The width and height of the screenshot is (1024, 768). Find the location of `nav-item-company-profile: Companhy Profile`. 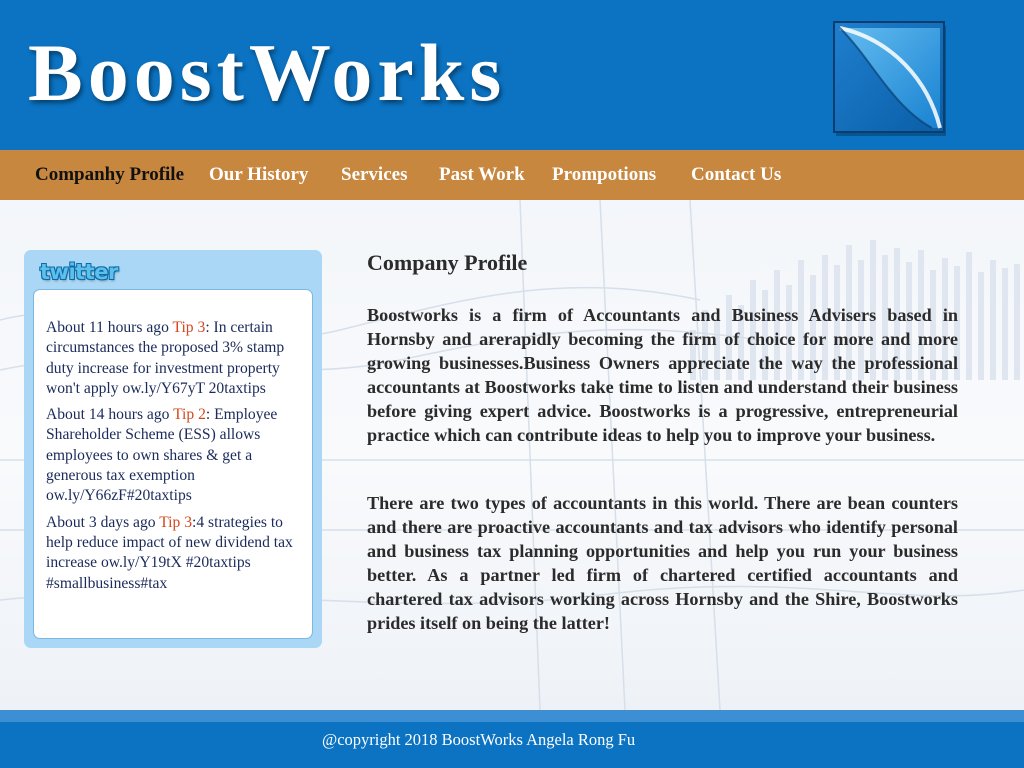

nav-item-company-profile: Companhy Profile is located at coordinates (109, 175).